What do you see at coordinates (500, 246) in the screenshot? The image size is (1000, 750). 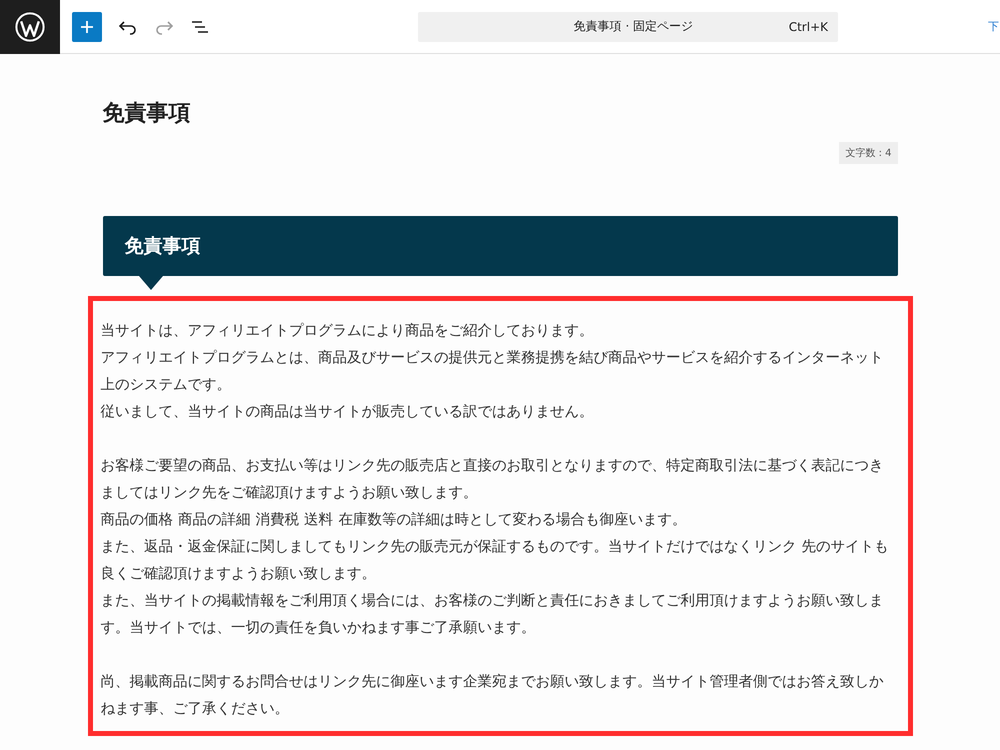 I see `section-heading: 免責事項` at bounding box center [500, 246].